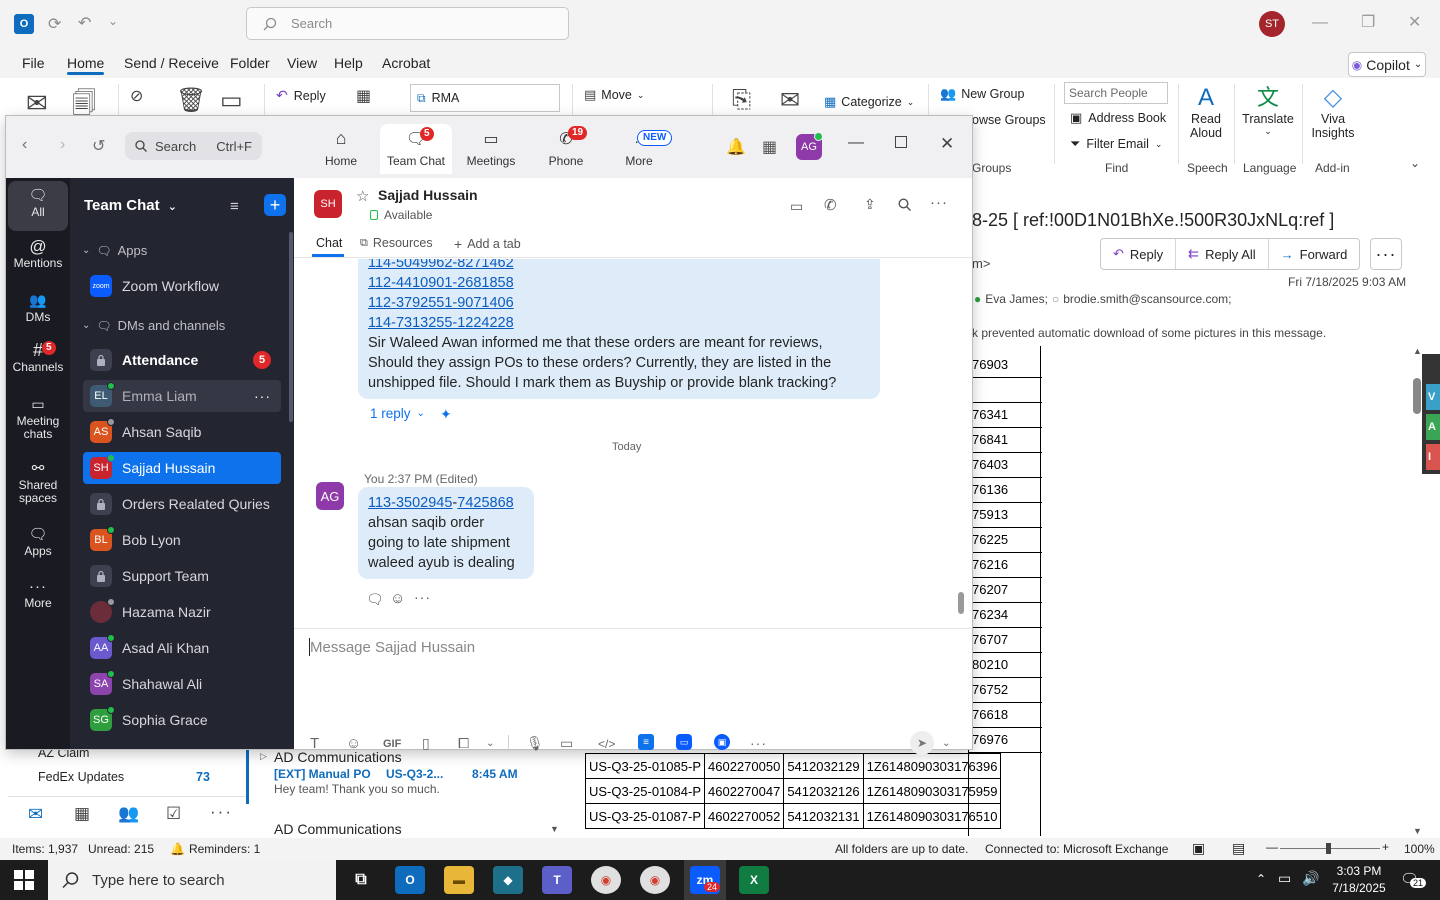 The height and width of the screenshot is (900, 1440). I want to click on chat-tab-resources: ⧉ Resources, so click(396, 243).